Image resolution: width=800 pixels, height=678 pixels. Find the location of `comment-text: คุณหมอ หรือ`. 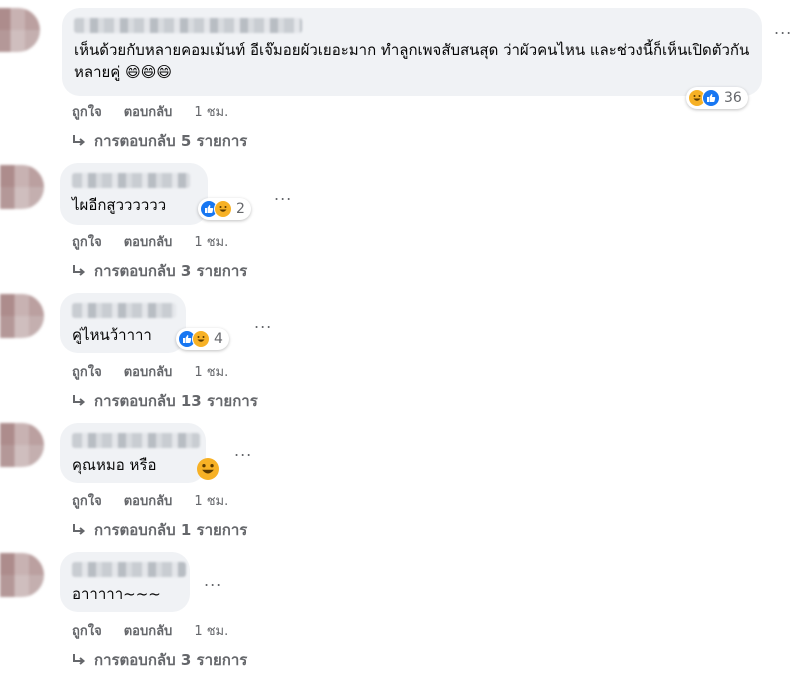

comment-text: คุณหมอ หรือ is located at coordinates (114, 465).